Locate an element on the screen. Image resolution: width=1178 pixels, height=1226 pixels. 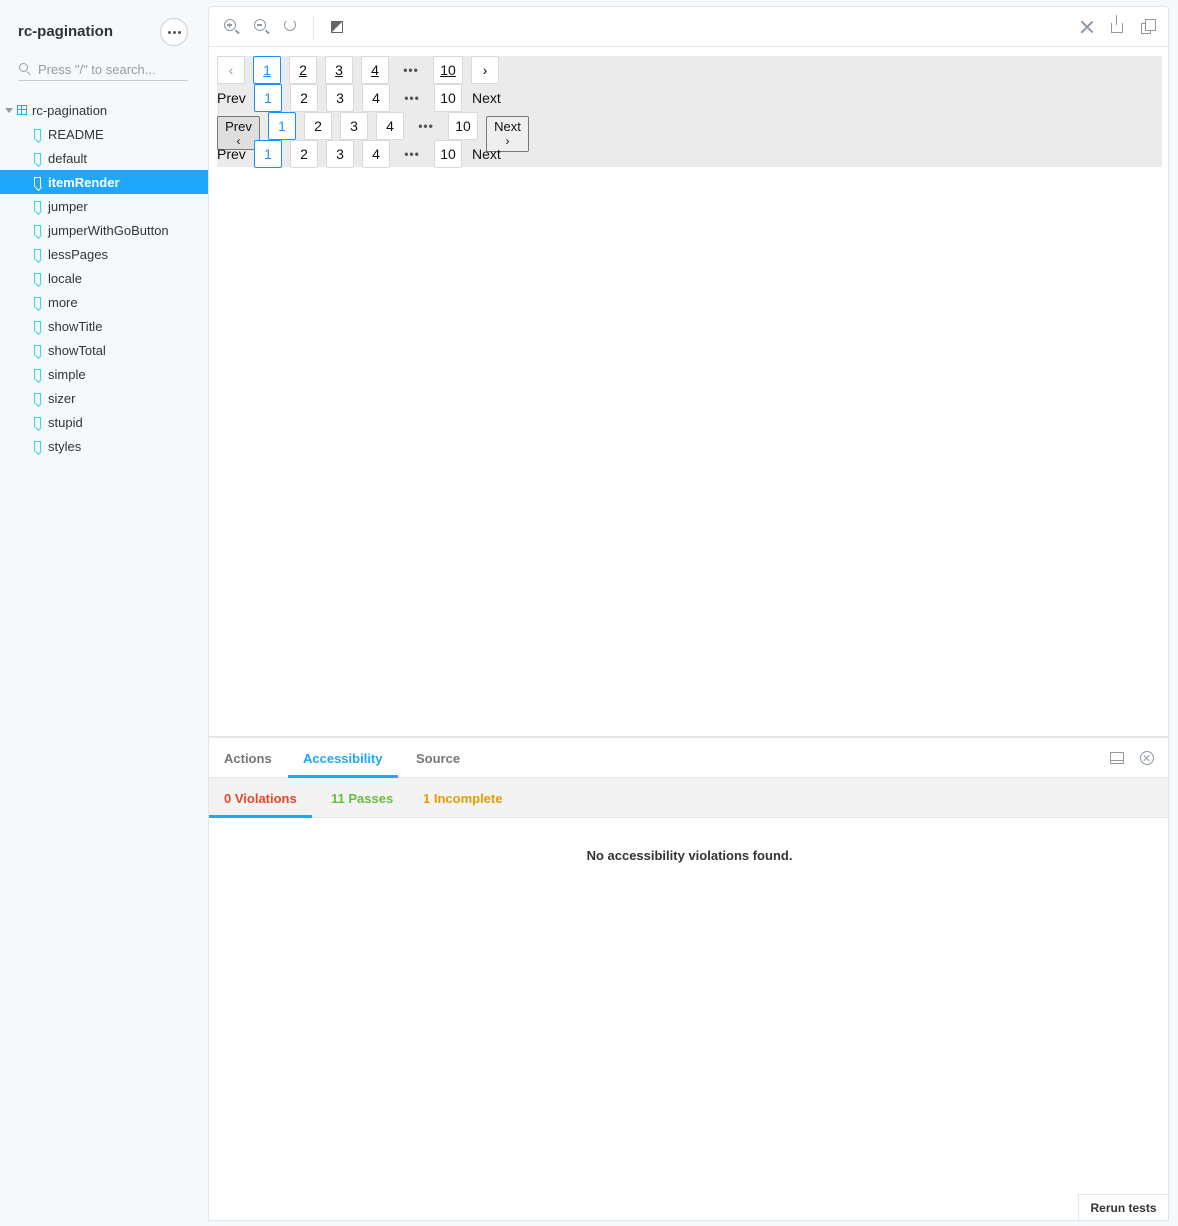
tab-source: Source is located at coordinates (438, 758).